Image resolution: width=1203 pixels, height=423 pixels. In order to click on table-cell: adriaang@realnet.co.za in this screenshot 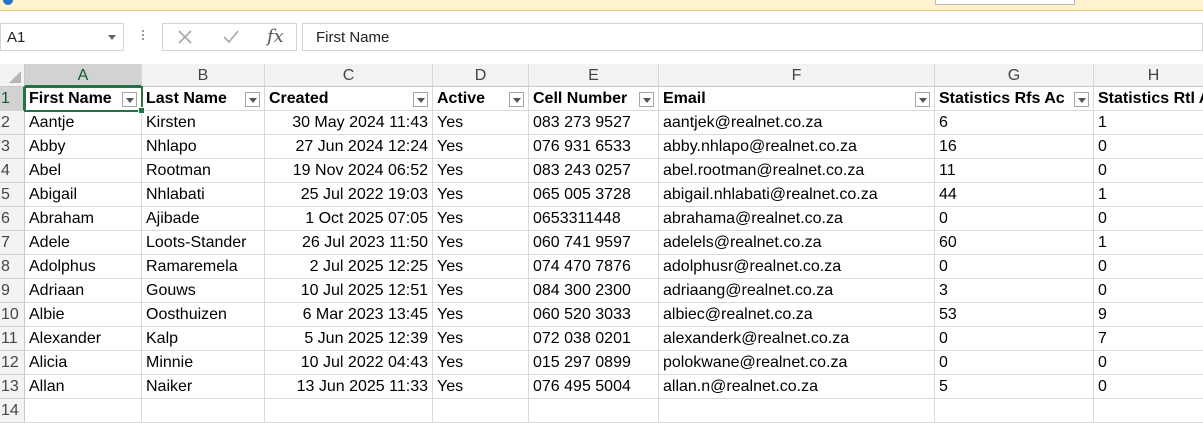, I will do `click(797, 291)`.